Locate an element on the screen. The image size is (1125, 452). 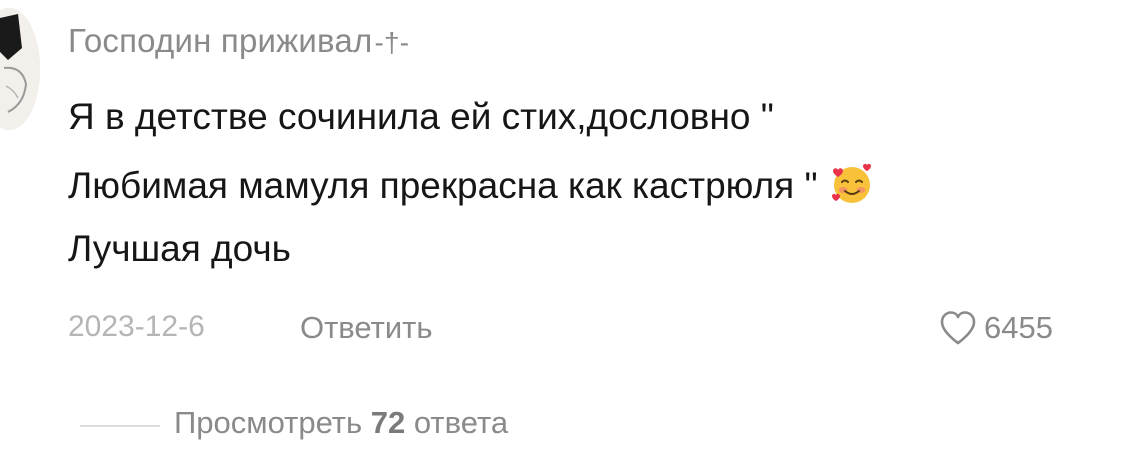
username: Господин приживал-†- is located at coordinates (238, 41).